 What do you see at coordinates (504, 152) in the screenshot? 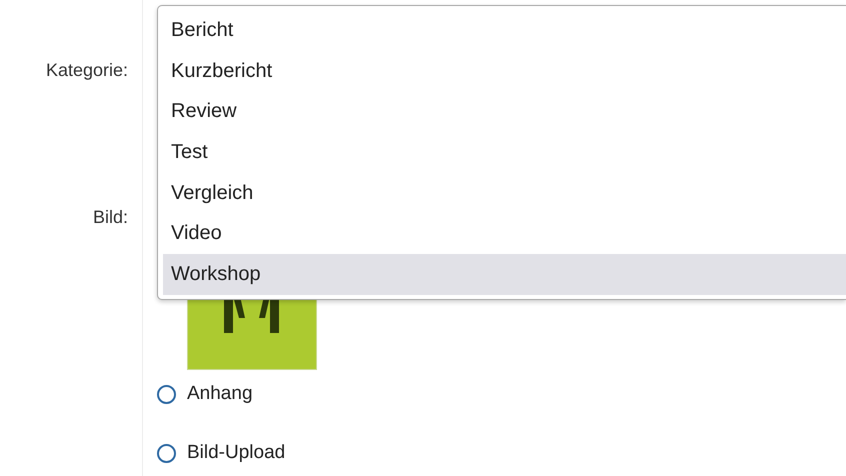
I see `dropdown-option: Test` at bounding box center [504, 152].